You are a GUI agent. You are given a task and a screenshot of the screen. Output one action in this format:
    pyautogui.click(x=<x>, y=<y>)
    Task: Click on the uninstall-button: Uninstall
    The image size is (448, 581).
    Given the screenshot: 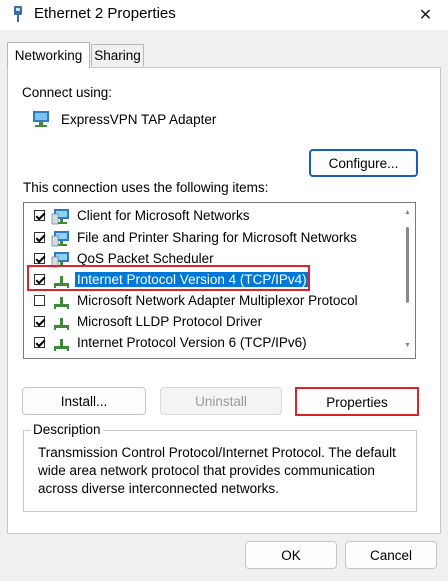 What is the action you would take?
    pyautogui.click(x=221, y=401)
    